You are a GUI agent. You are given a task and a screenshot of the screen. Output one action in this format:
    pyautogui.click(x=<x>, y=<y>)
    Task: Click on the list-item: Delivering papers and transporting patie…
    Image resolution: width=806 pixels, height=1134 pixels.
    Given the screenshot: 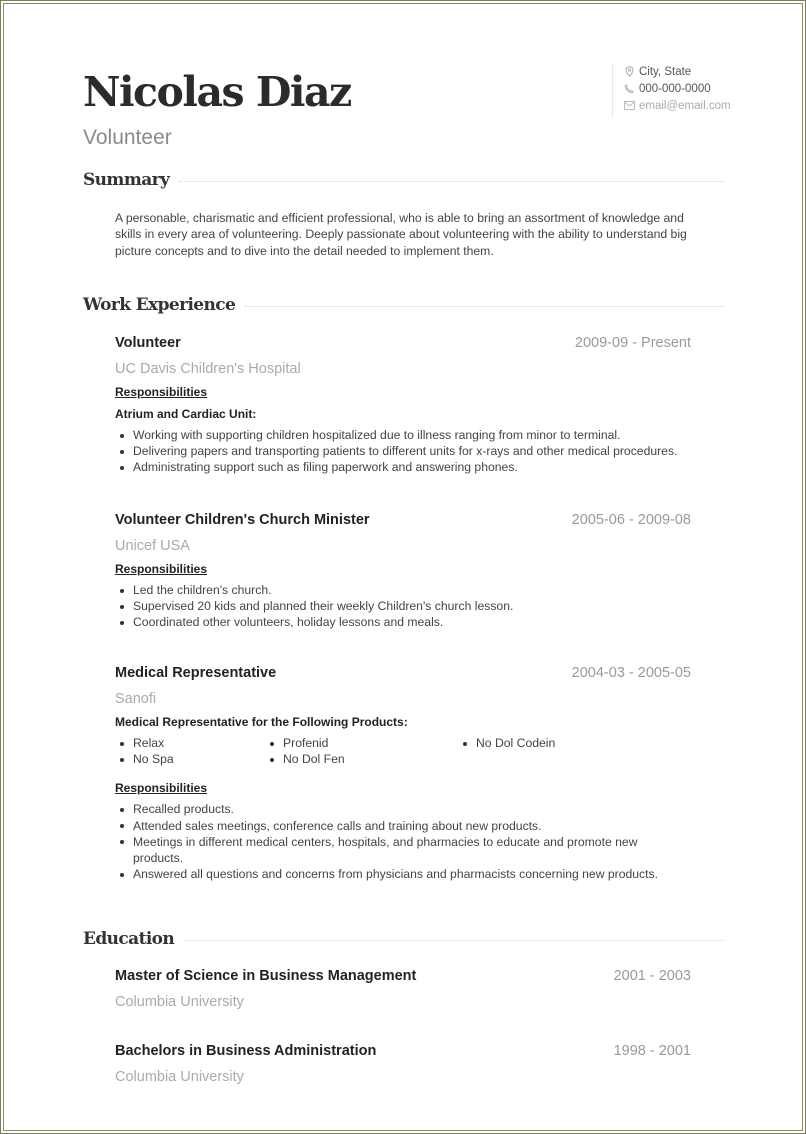 What is the action you would take?
    pyautogui.click(x=403, y=451)
    